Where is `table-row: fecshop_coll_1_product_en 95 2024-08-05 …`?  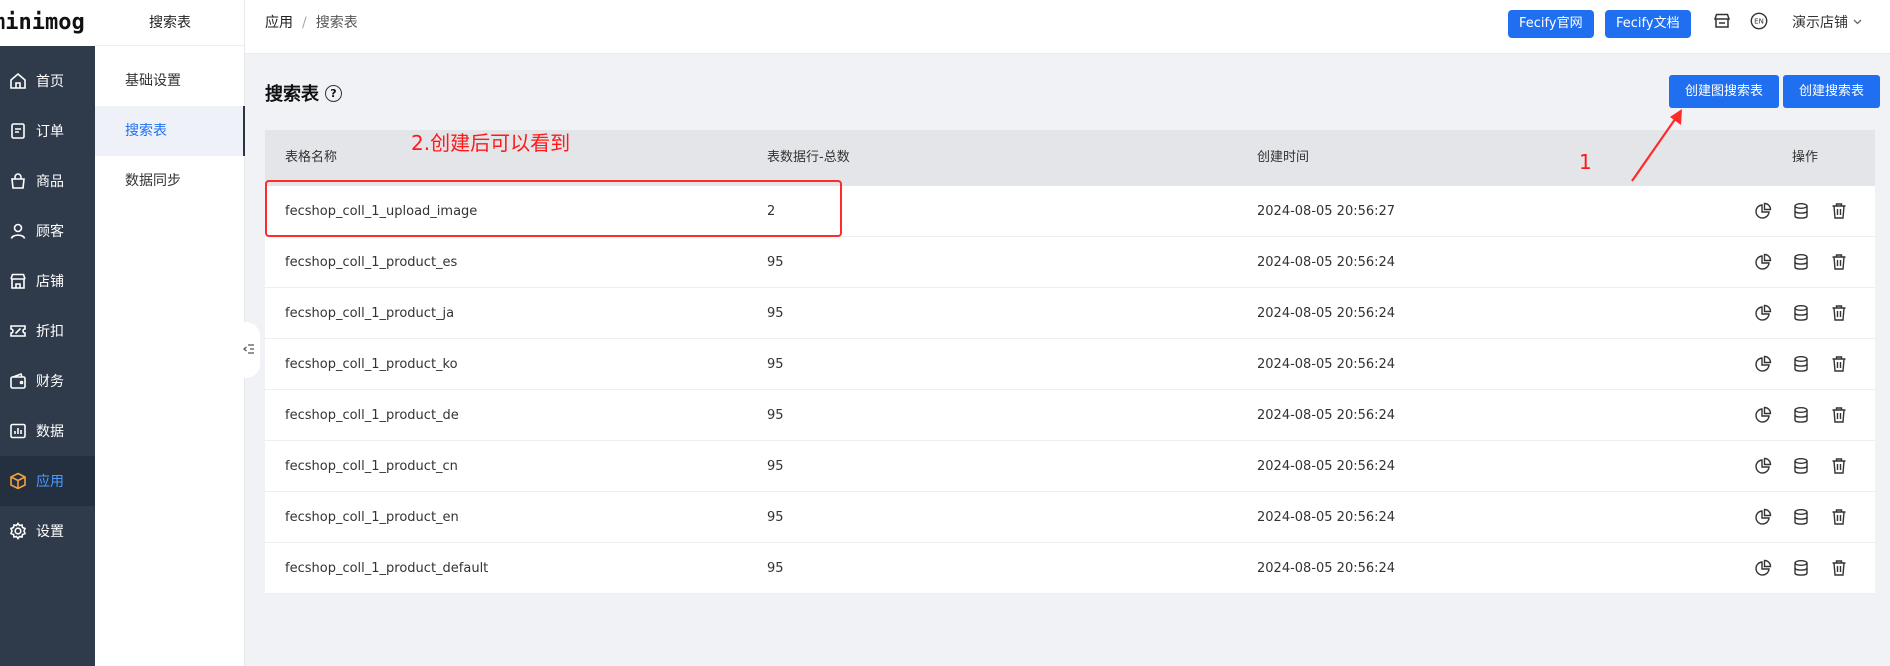 table-row: fecshop_coll_1_product_en 95 2024-08-05 … is located at coordinates (1070, 517).